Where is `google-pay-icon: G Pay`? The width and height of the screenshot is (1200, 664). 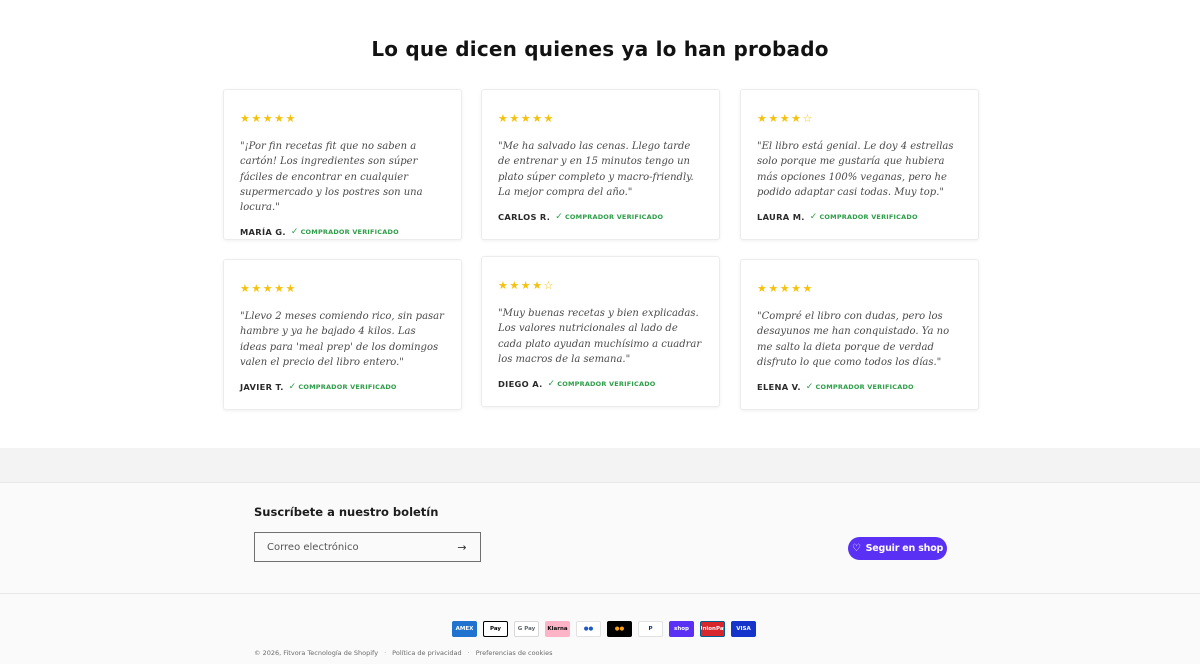
google-pay-icon: G Pay is located at coordinates (526, 629).